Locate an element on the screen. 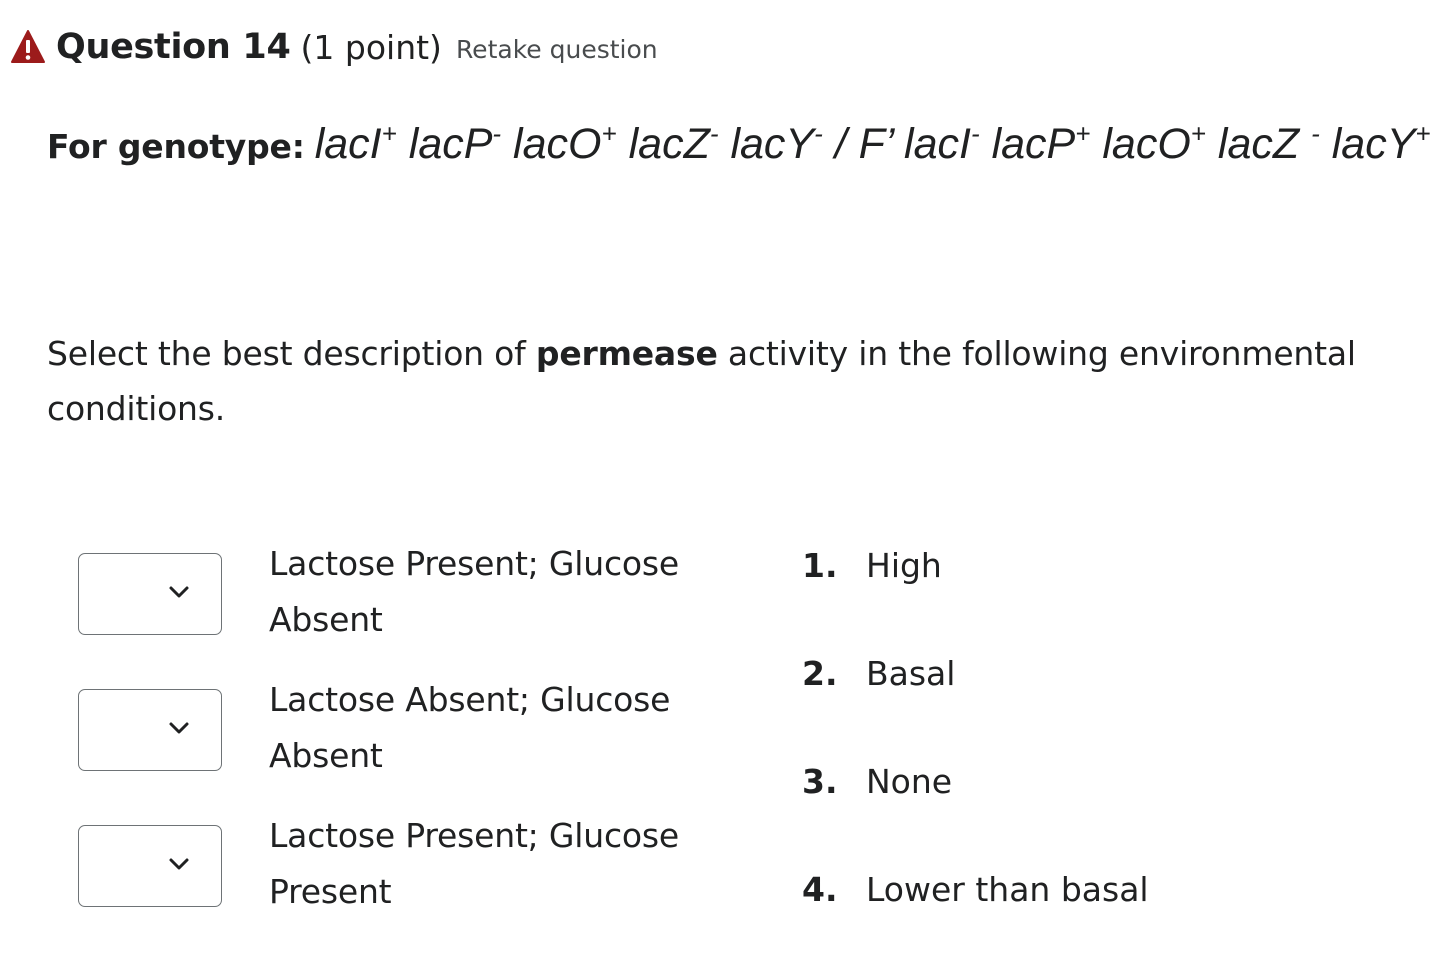 This screenshot has height=980, width=1456. choice-label: High is located at coordinates (904, 565).